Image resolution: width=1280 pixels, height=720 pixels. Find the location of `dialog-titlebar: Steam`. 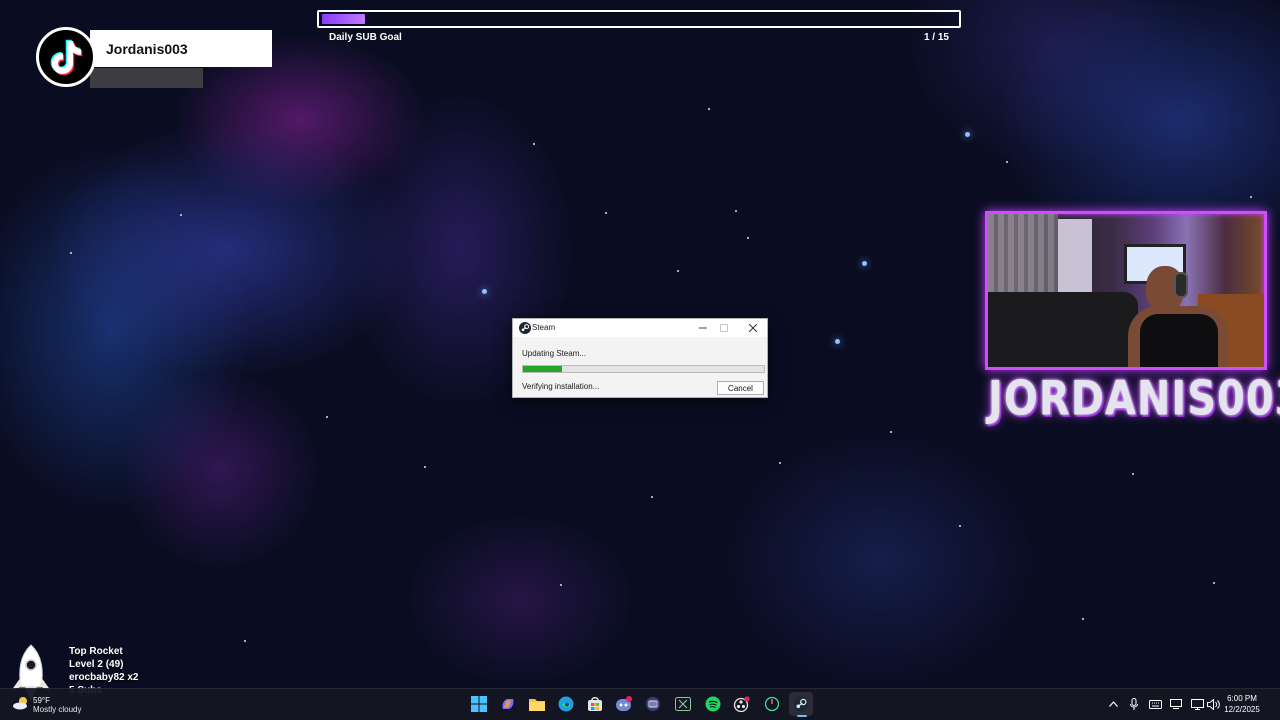

dialog-titlebar: Steam is located at coordinates (640, 328).